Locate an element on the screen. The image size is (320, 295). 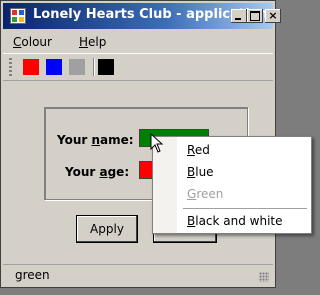
gray-swatch-button is located at coordinates (77, 67).